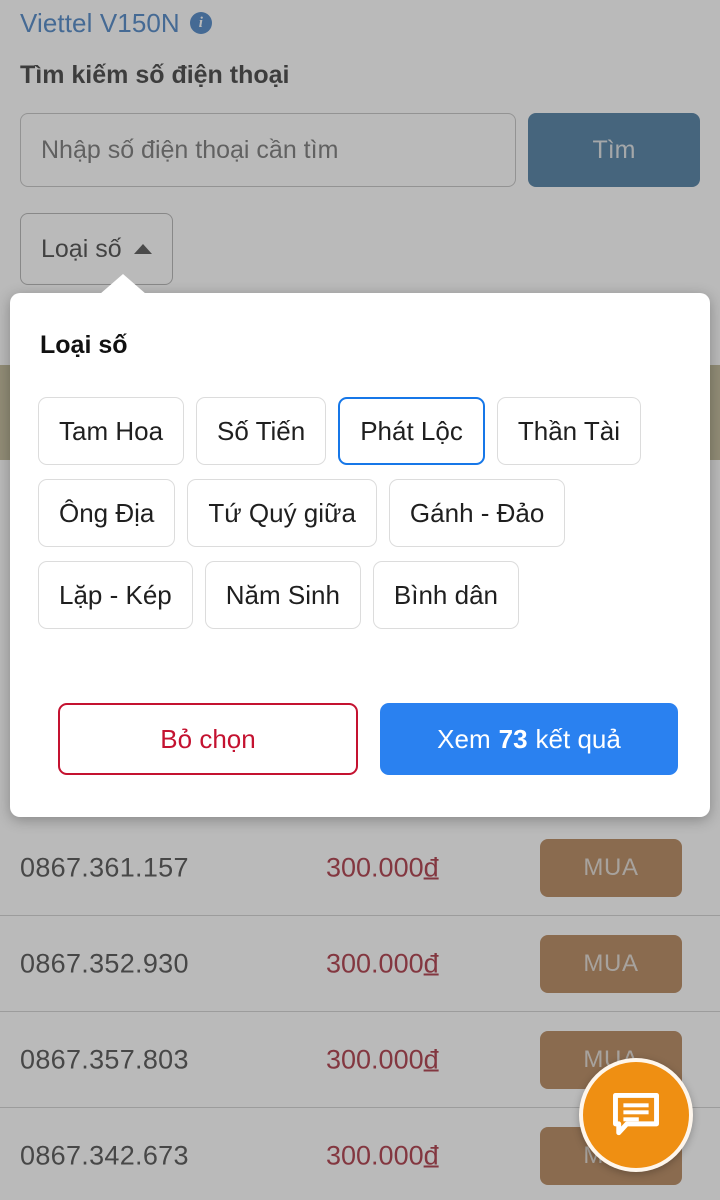 This screenshot has width=720, height=1200. What do you see at coordinates (282, 513) in the screenshot?
I see `chip-t-qu-gi-a: Tứ Quý giữa` at bounding box center [282, 513].